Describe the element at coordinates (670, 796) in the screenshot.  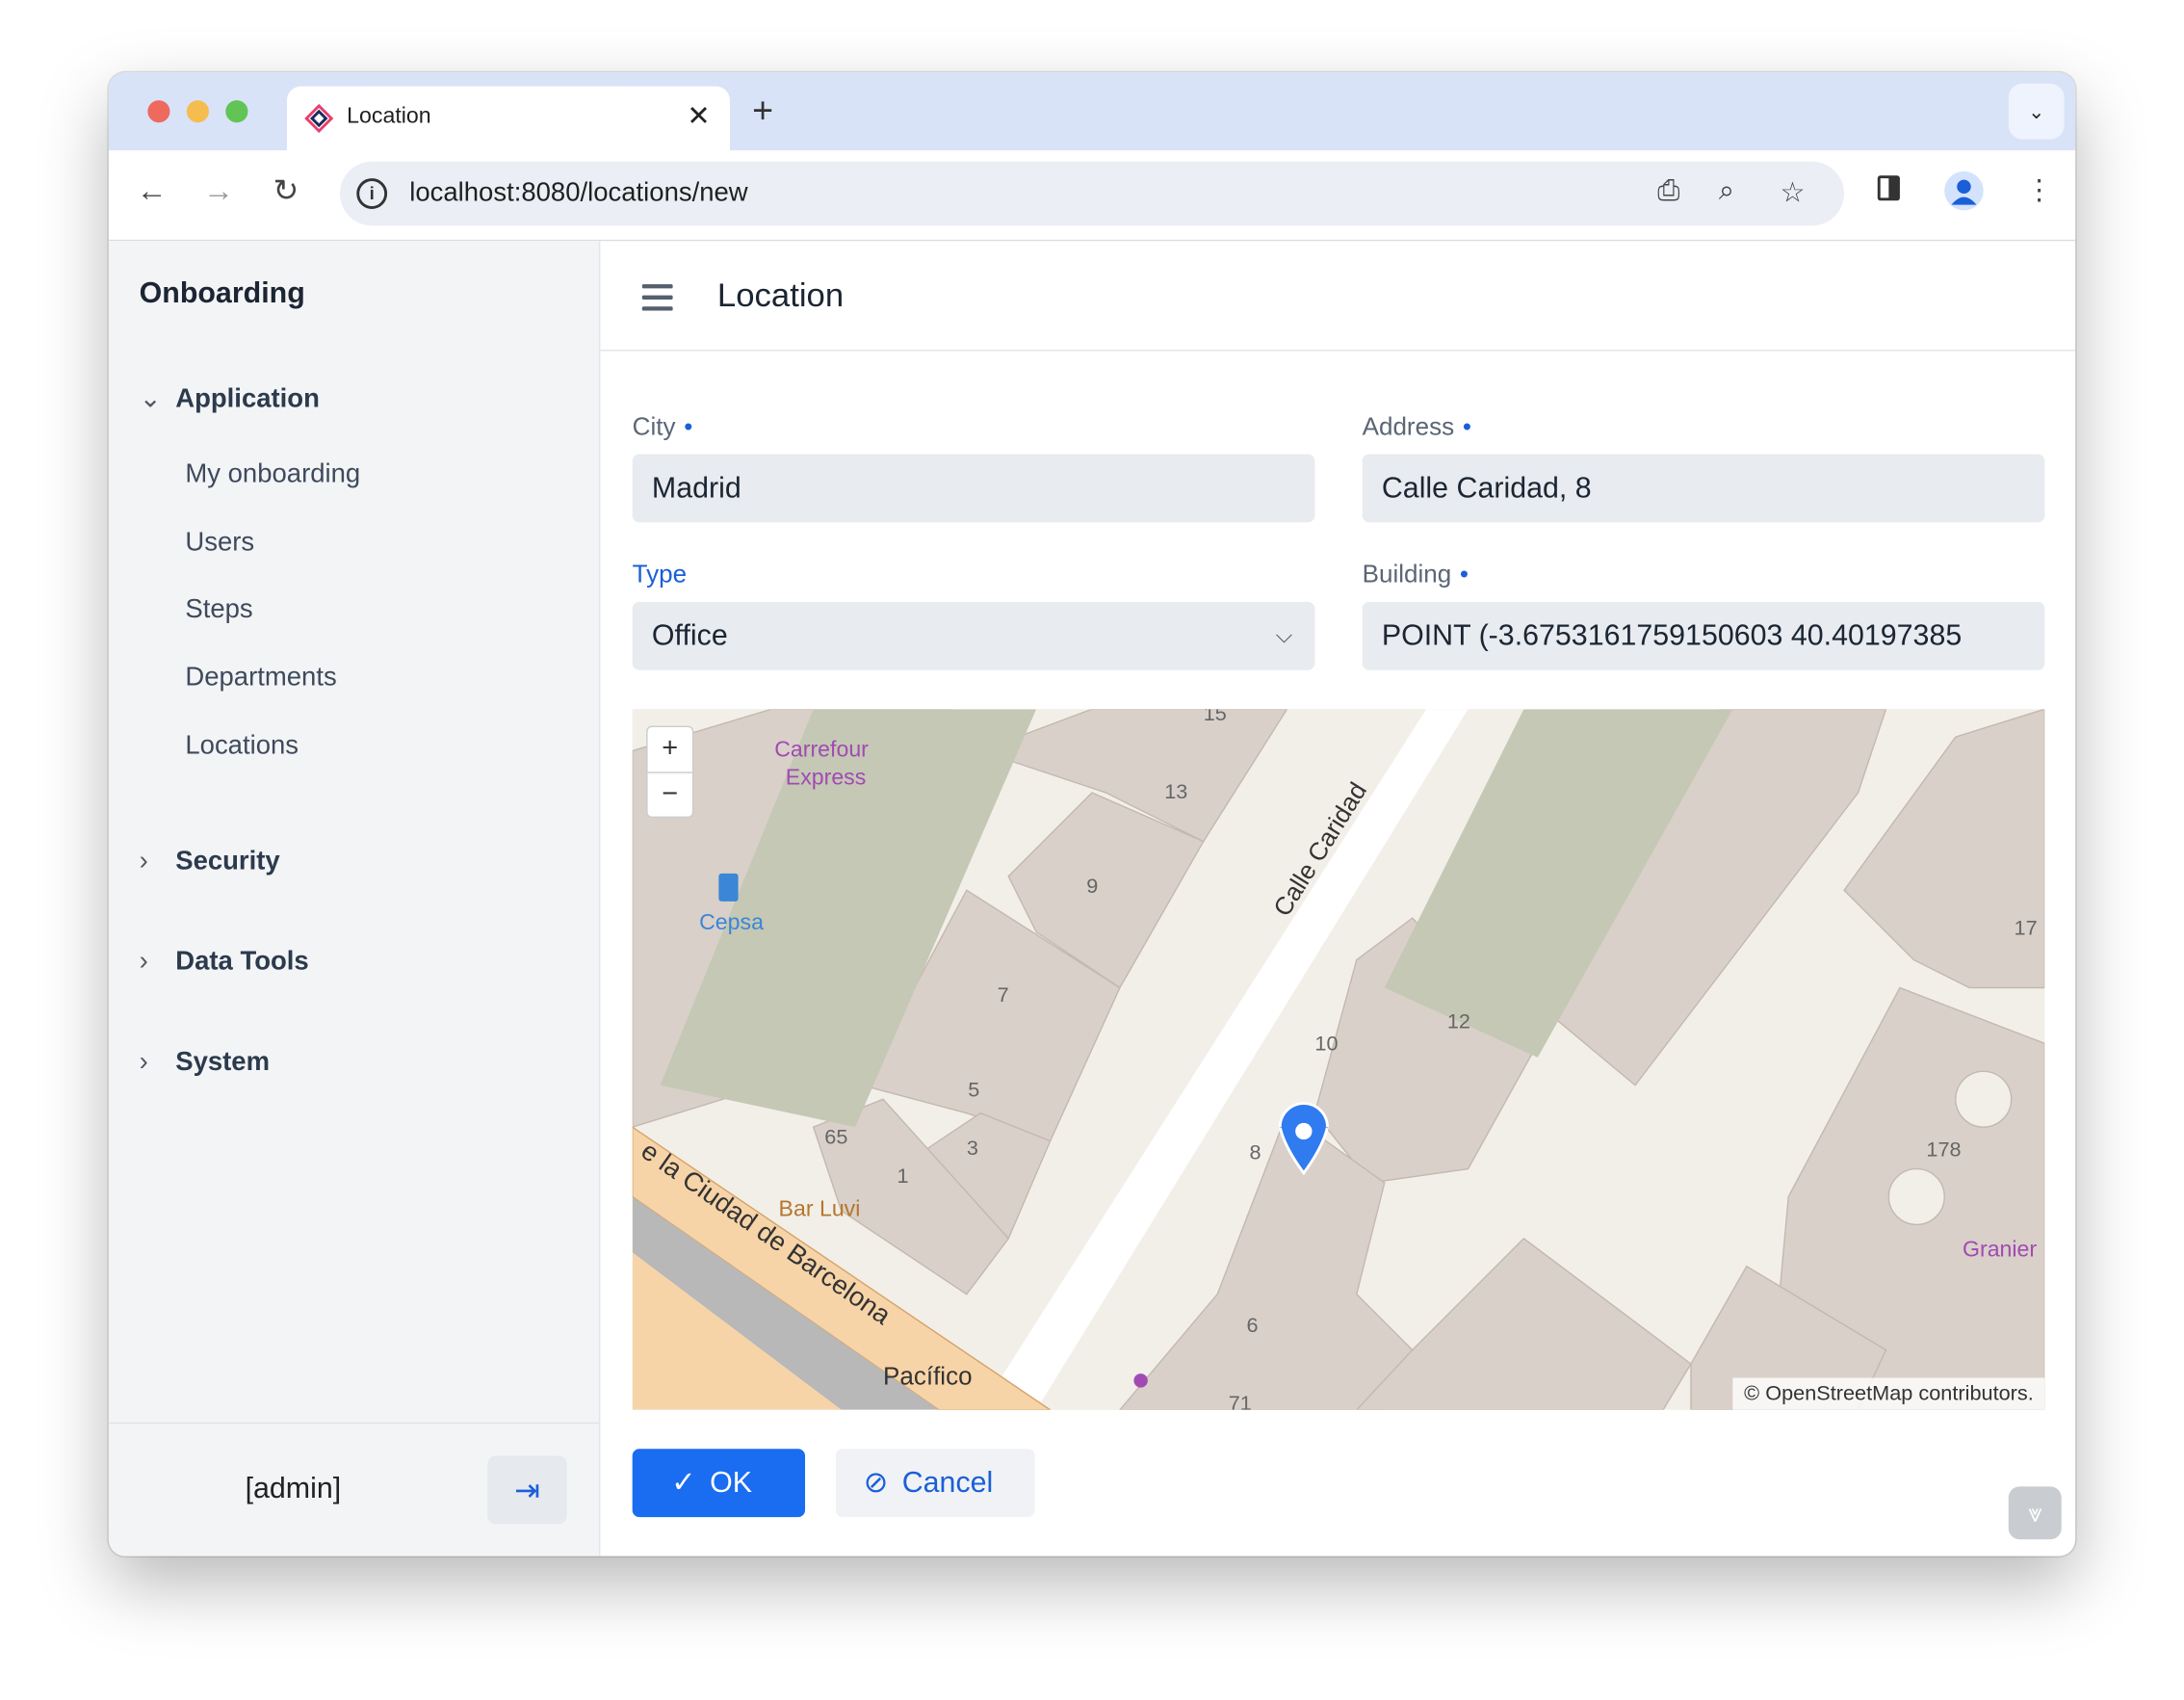
I see `zoom-out-button: −` at that location.